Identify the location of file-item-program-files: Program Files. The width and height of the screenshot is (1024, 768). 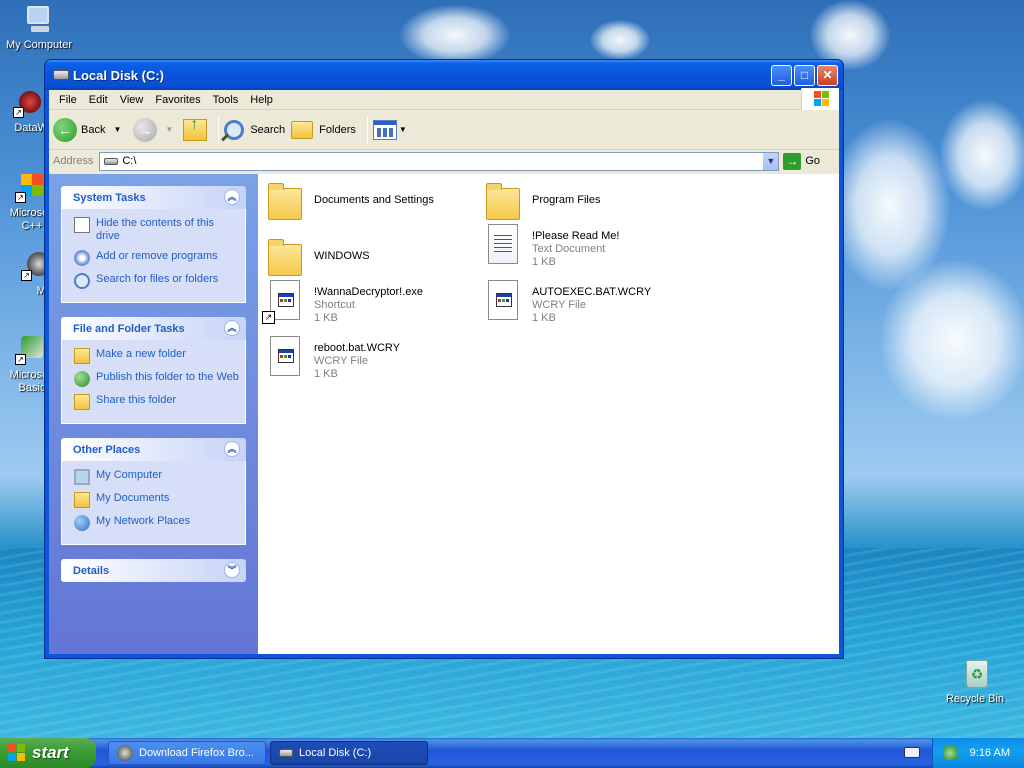
(589, 203).